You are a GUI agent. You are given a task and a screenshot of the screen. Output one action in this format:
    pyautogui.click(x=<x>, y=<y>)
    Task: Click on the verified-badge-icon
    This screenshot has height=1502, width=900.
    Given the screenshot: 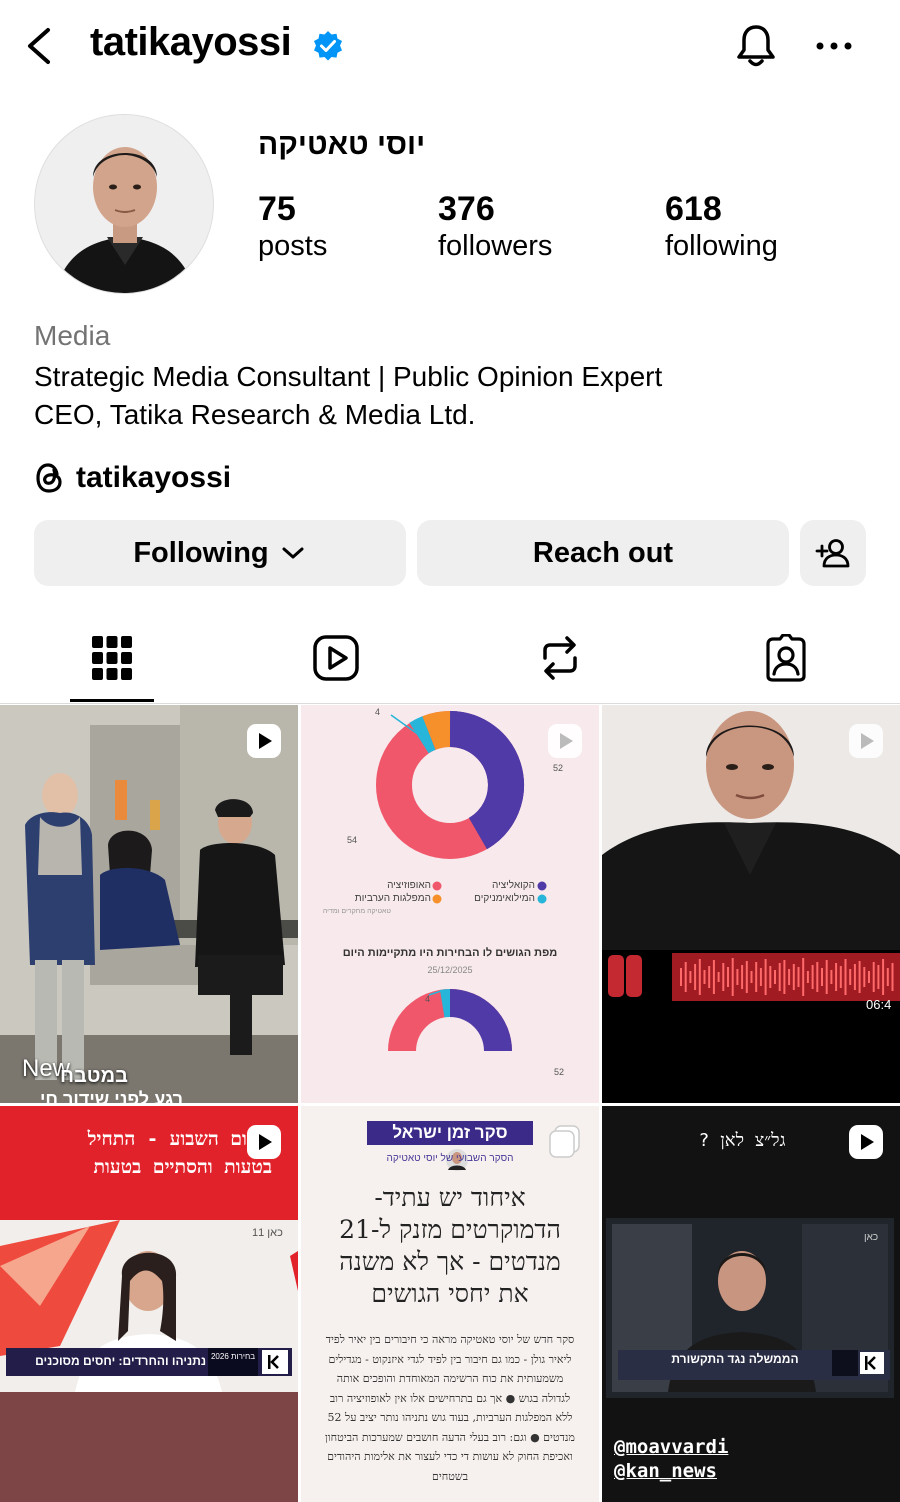 What is the action you would take?
    pyautogui.click(x=328, y=46)
    